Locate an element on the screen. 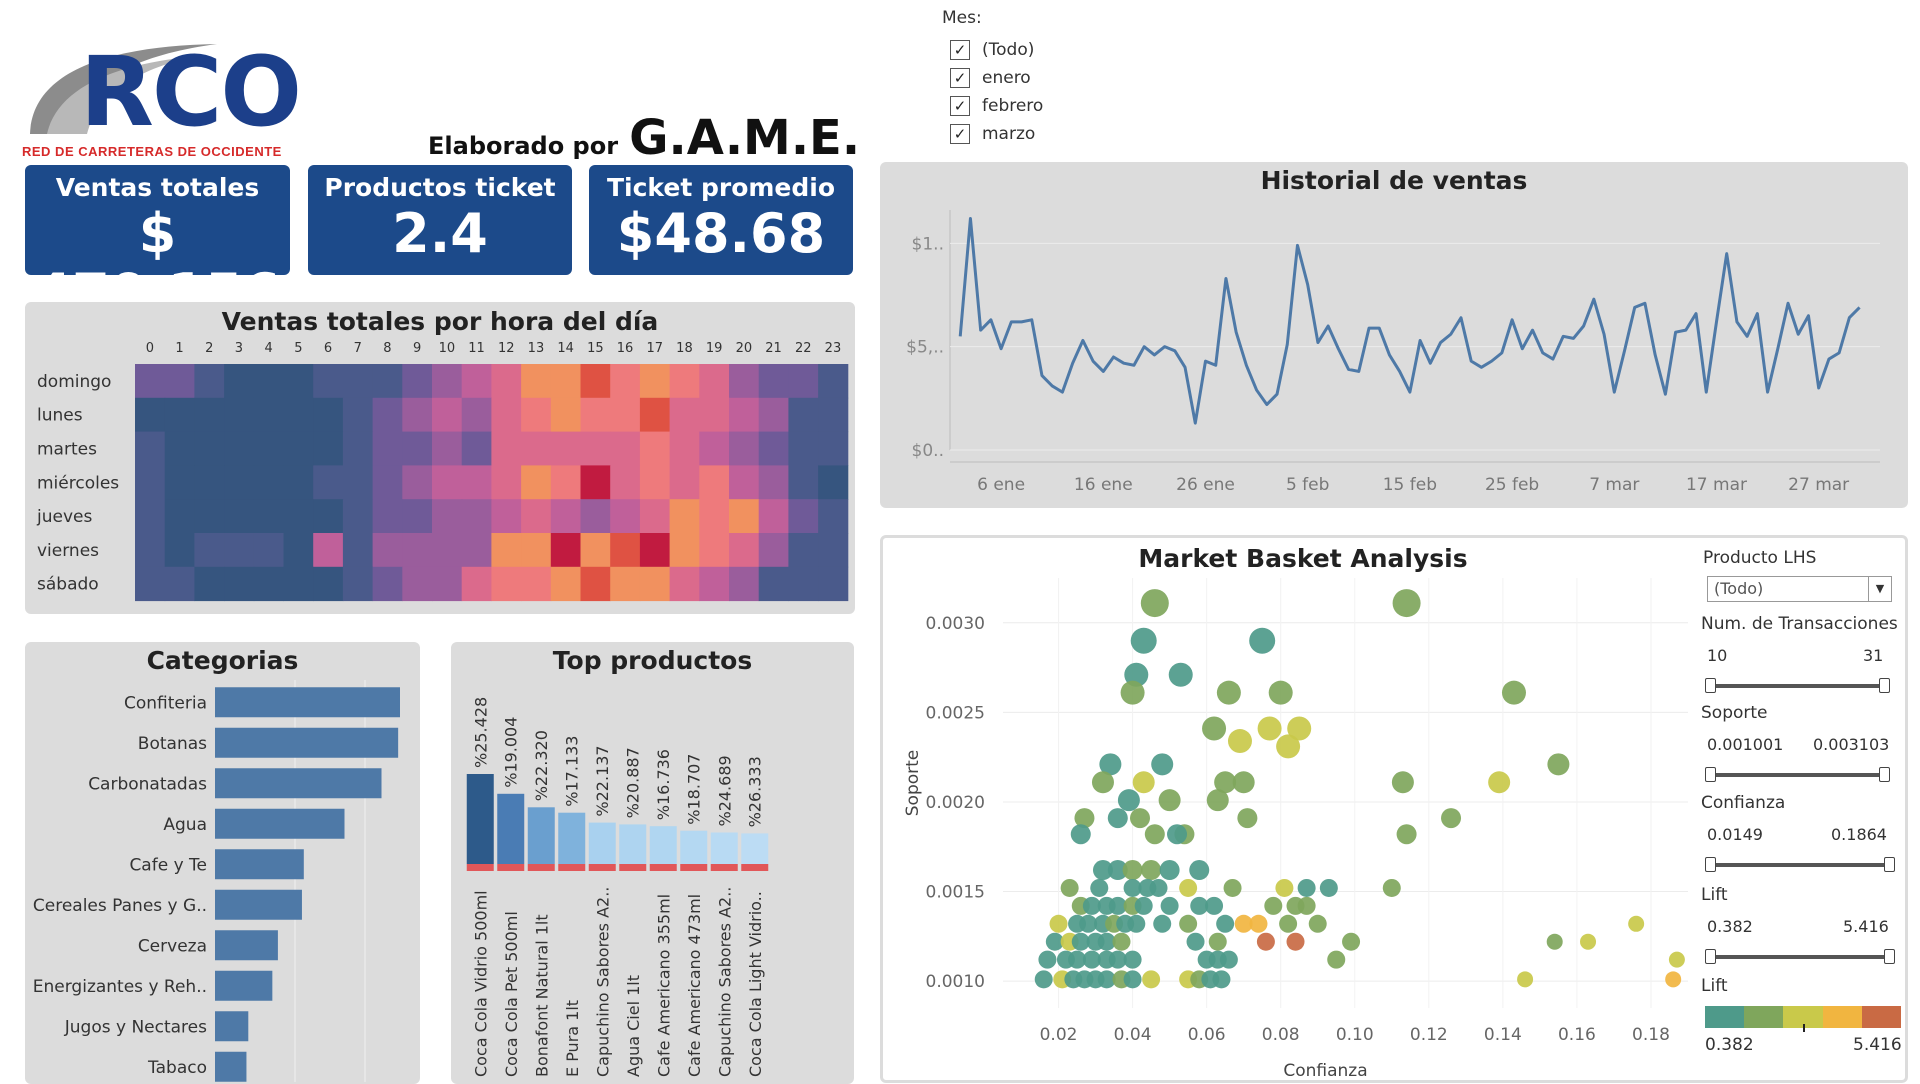 The image size is (1920, 1084). transactions-slider is located at coordinates (1796, 686).